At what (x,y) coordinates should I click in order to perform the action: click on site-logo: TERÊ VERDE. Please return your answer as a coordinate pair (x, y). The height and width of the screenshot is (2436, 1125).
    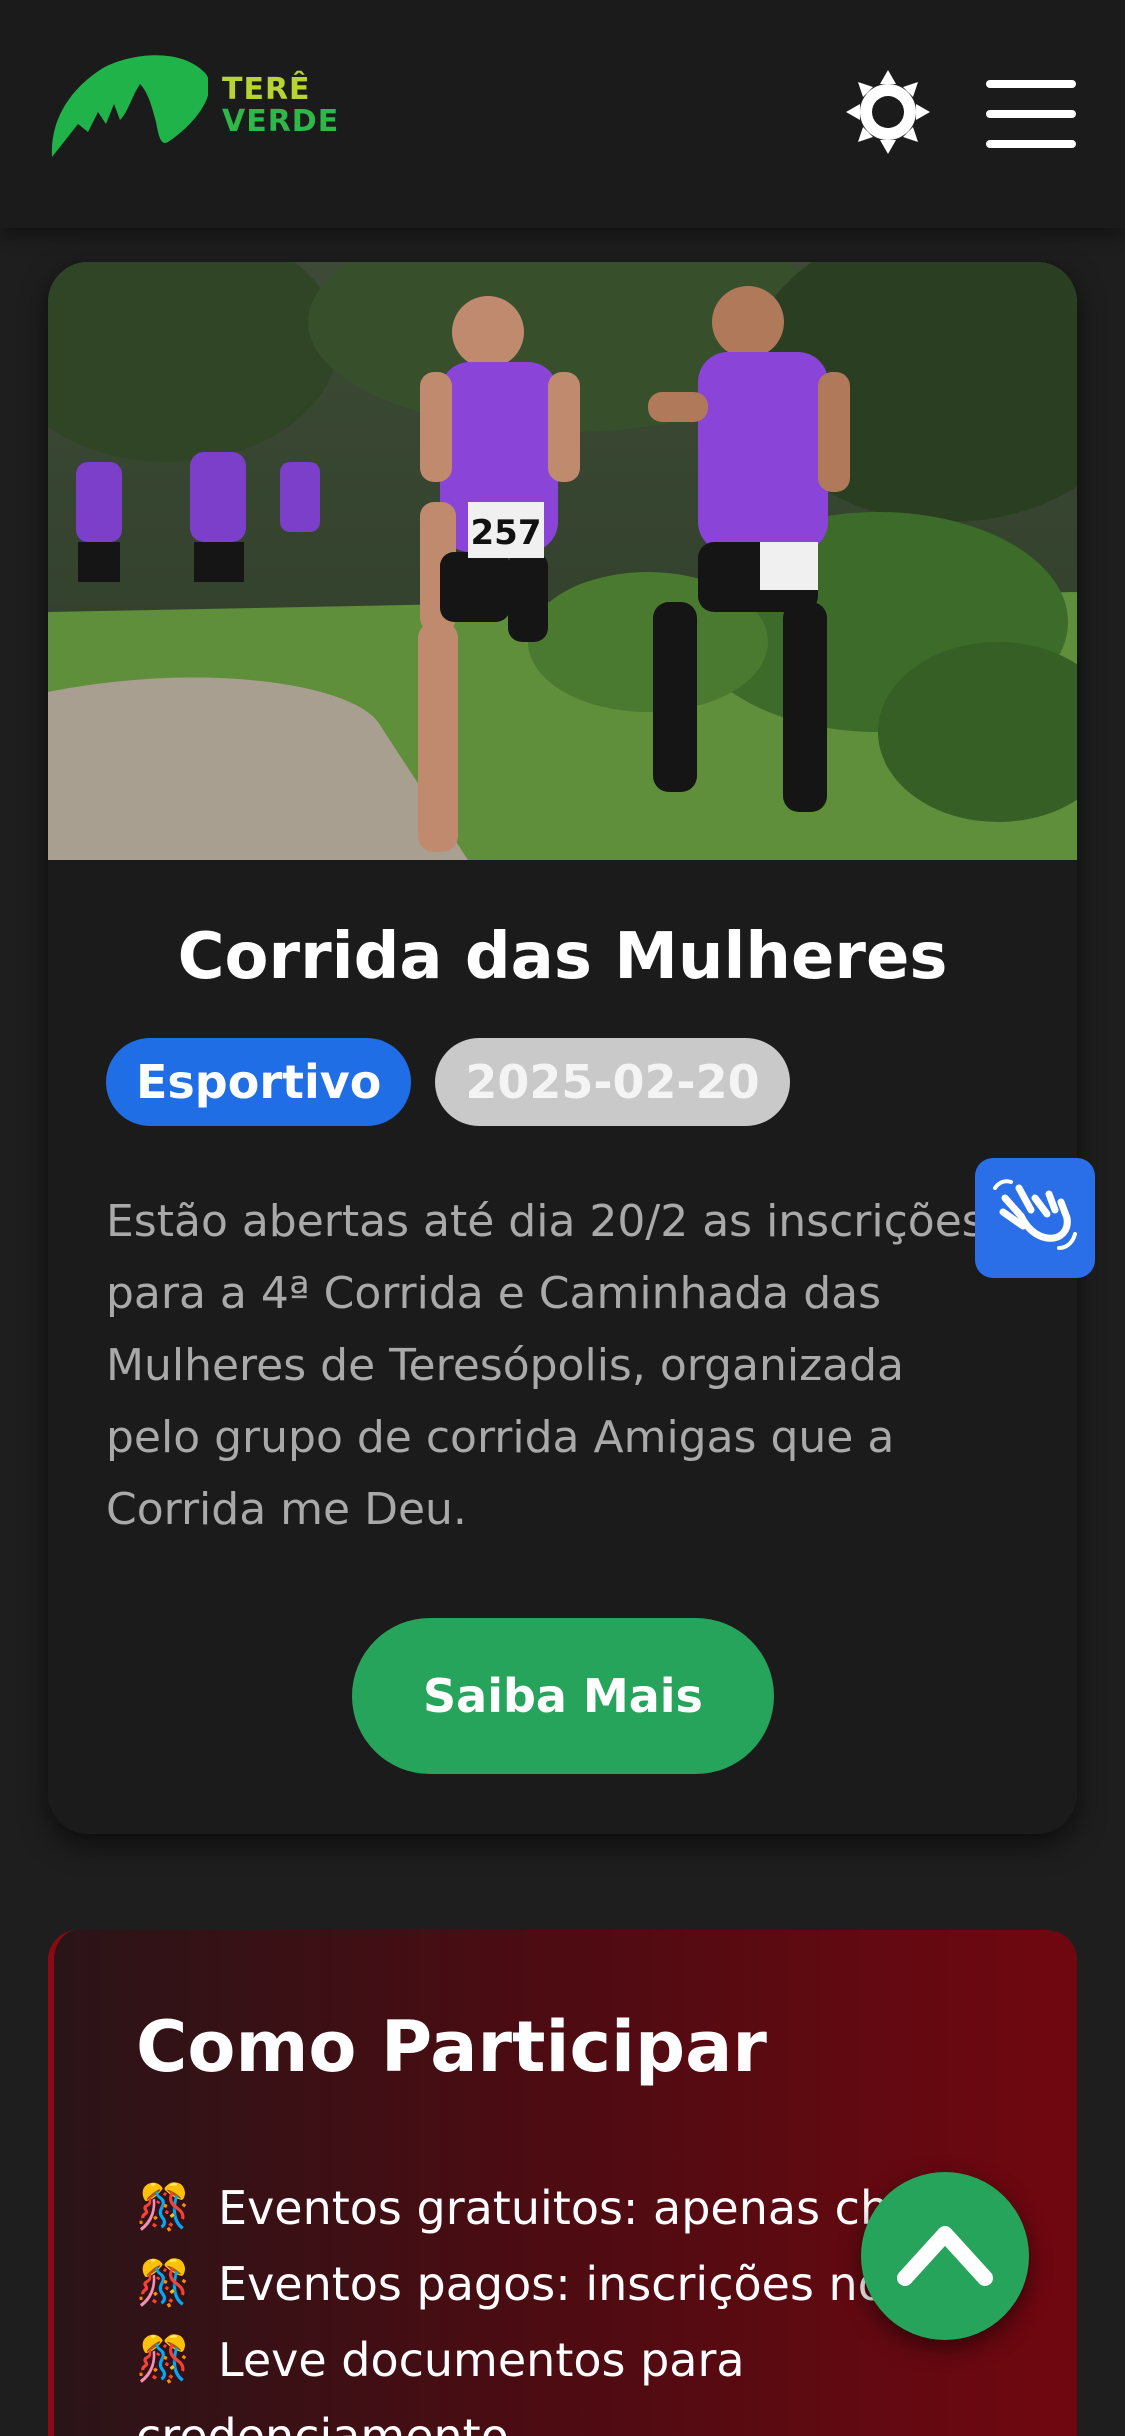
    Looking at the image, I should click on (198, 112).